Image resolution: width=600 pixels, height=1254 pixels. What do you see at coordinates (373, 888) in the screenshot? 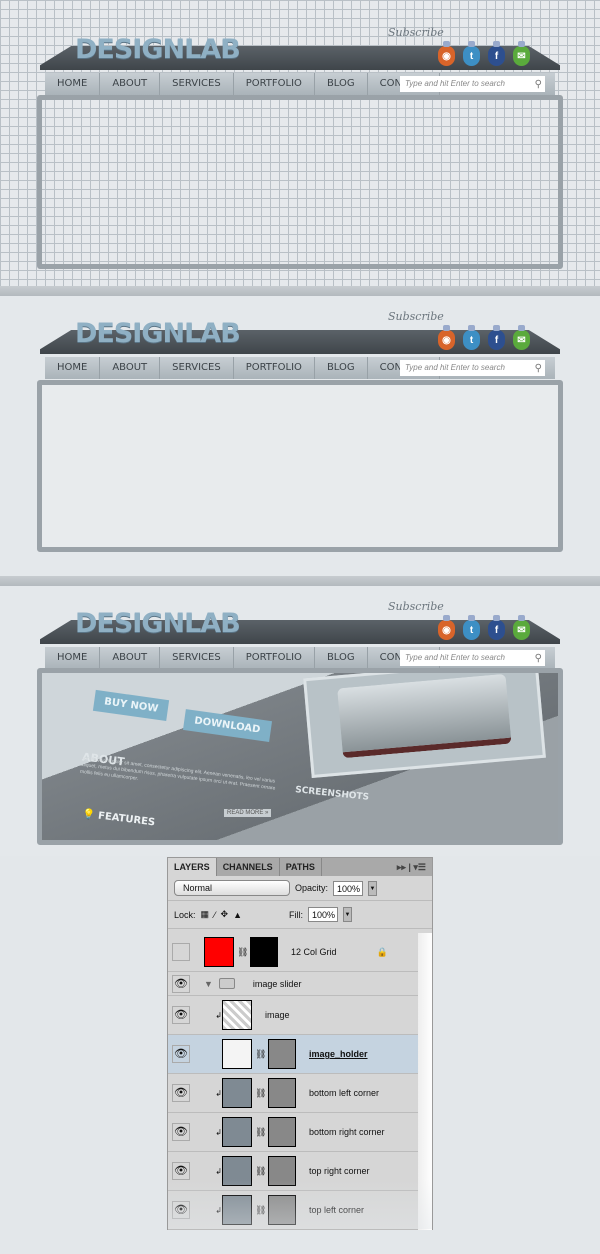
I see `opacity-dropdown-icon: ▼` at bounding box center [373, 888].